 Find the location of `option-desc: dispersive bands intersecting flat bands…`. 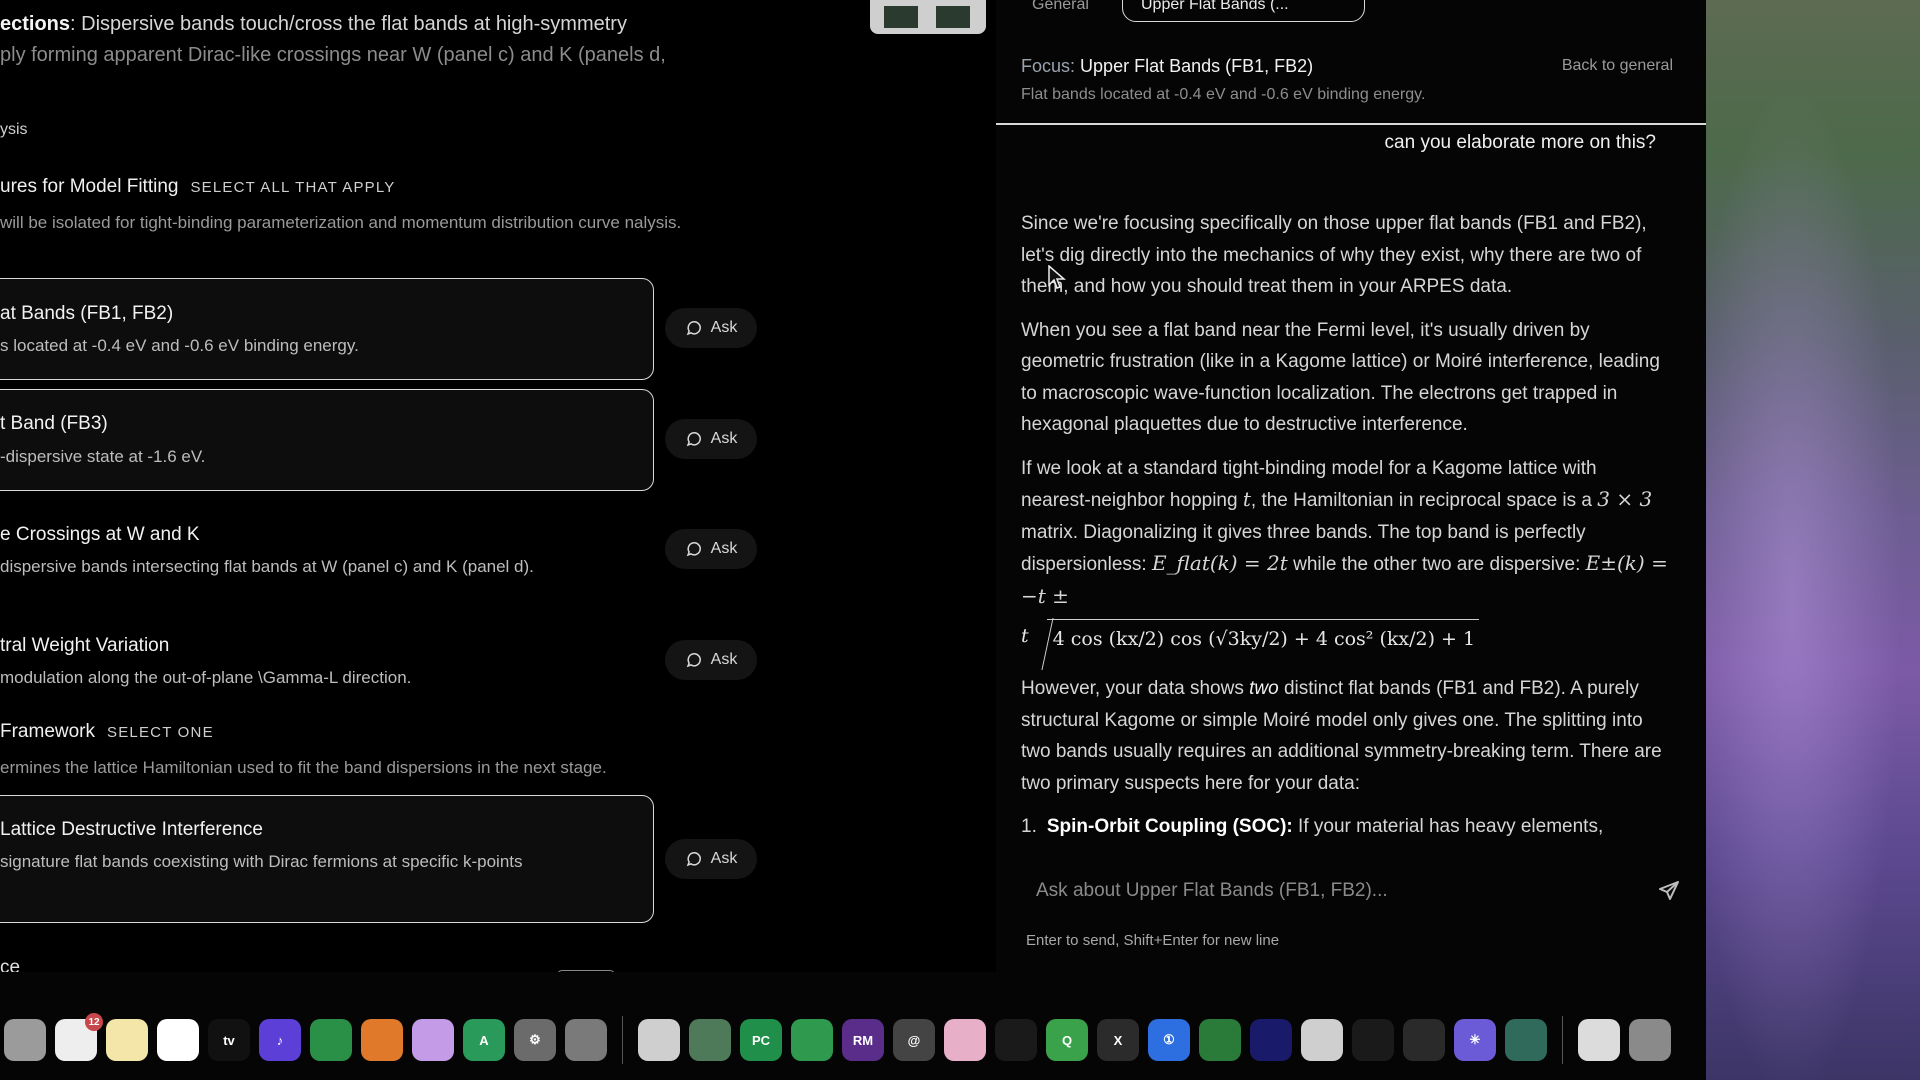

option-desc: dispersive bands intersecting flat bands… is located at coordinates (267, 566).